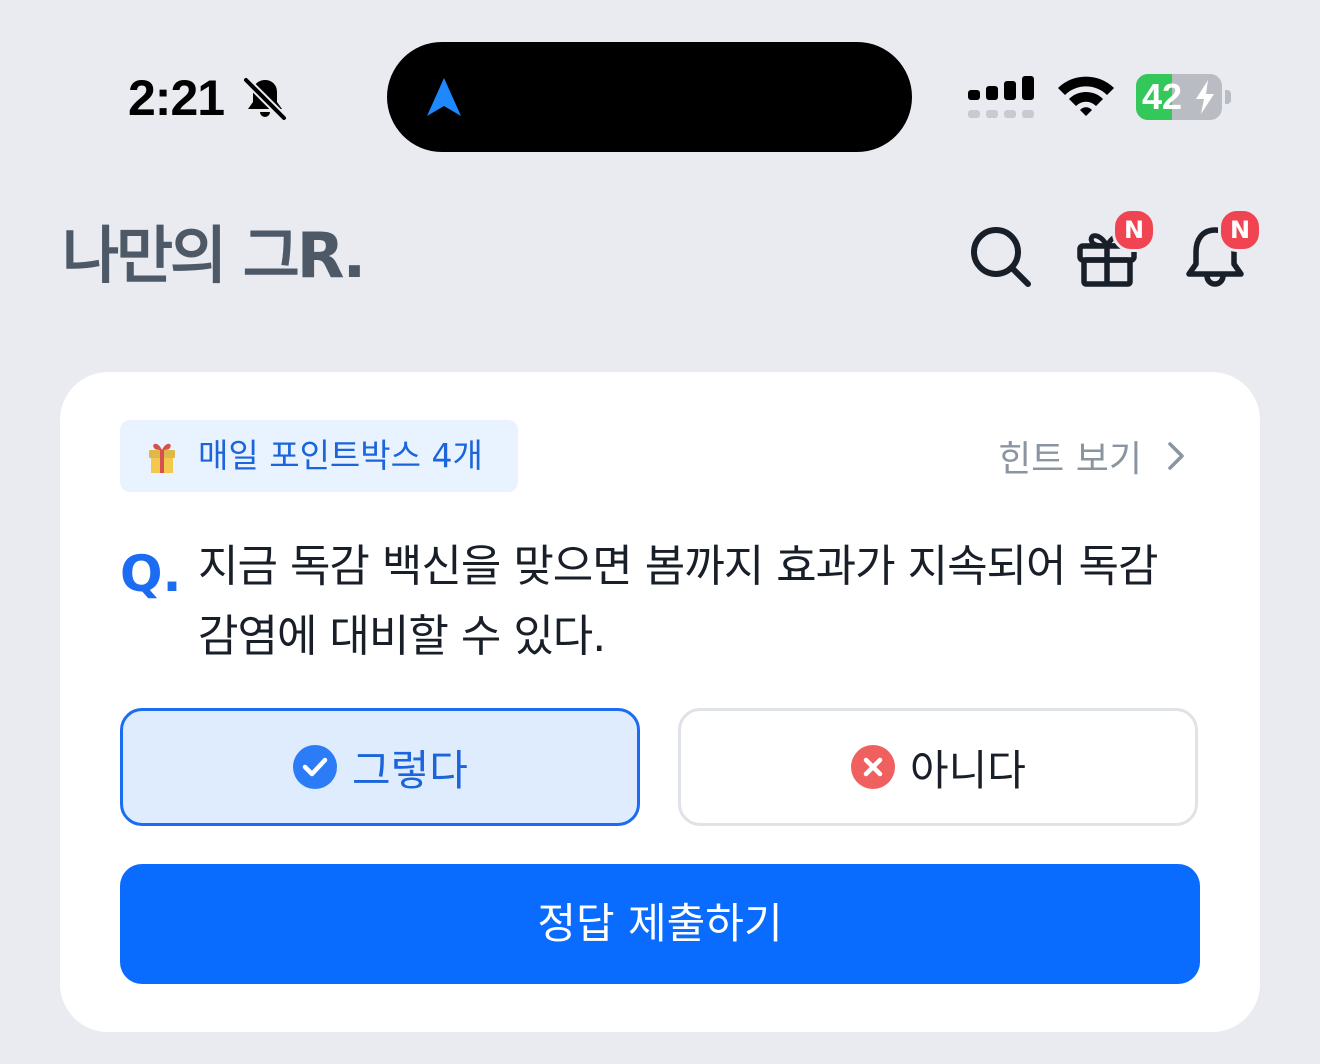  I want to click on charging-bolt-icon, so click(1205, 97).